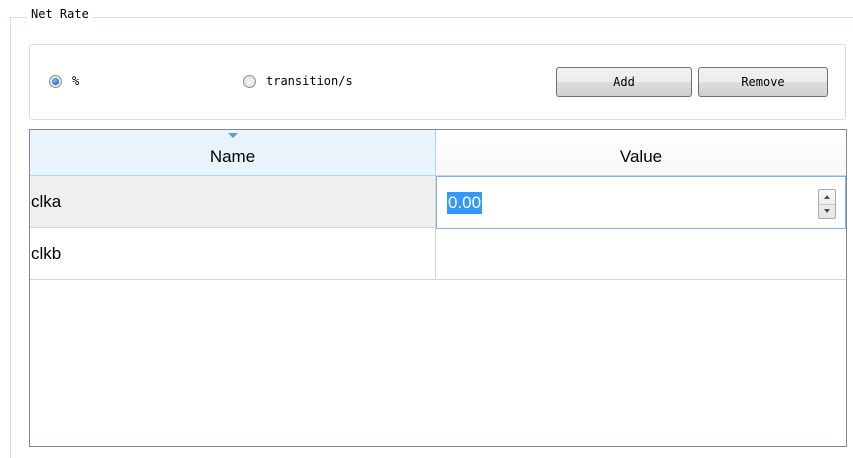  I want to click on group-title: Net Rate, so click(60, 14).